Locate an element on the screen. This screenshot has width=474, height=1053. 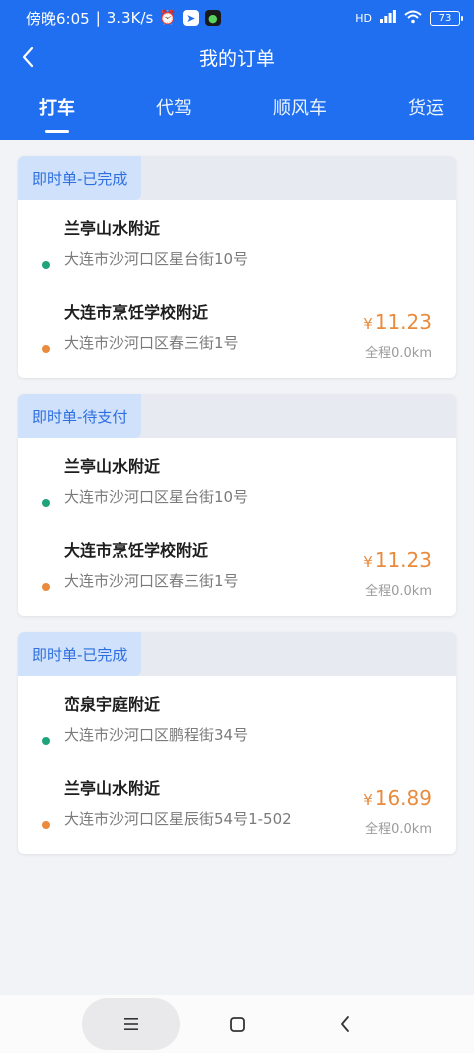
alarm-icon: ⏰ is located at coordinates (168, 18).